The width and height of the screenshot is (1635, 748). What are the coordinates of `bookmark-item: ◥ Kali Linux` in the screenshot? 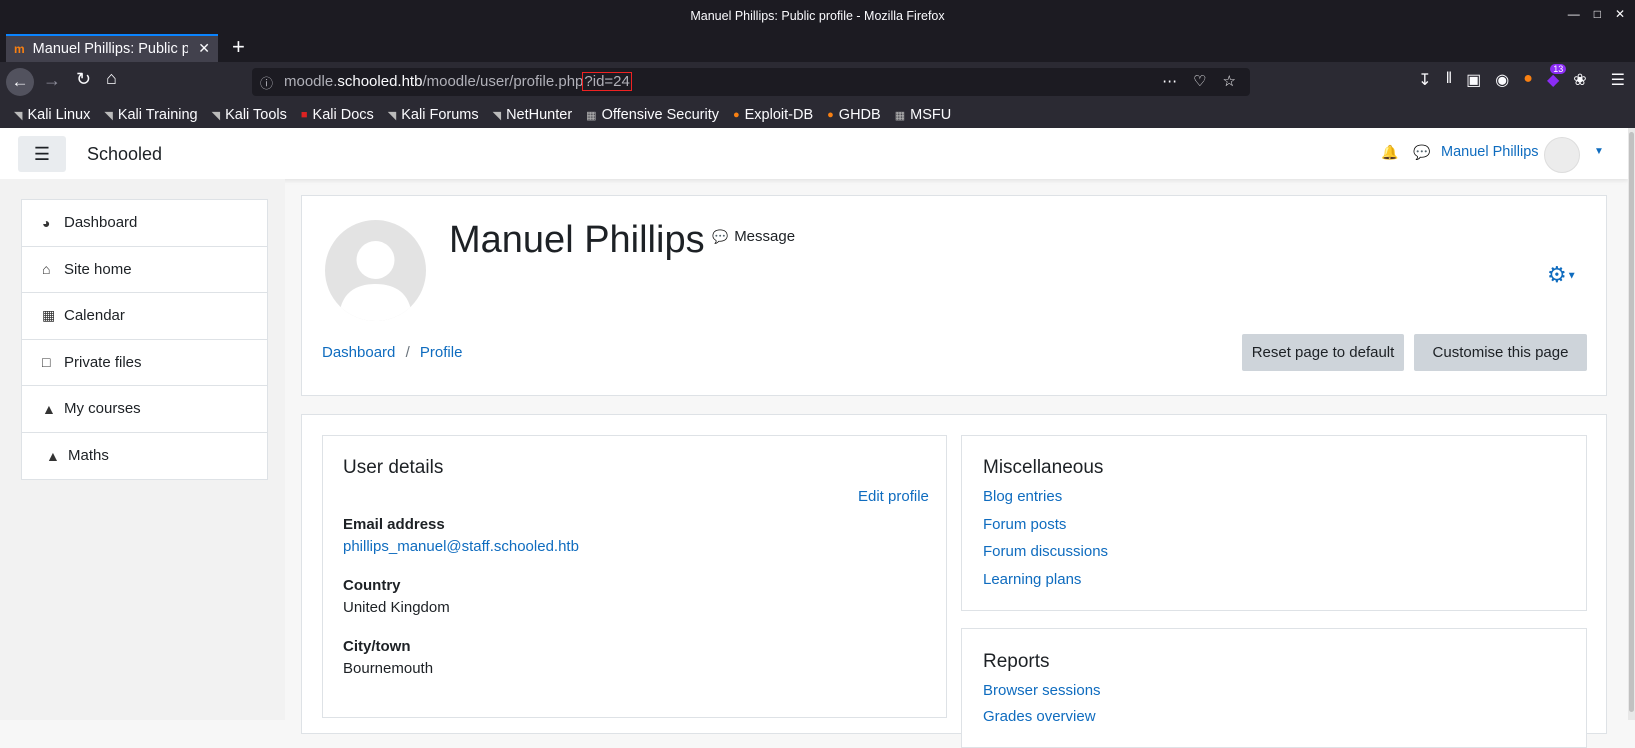 It's located at (52, 115).